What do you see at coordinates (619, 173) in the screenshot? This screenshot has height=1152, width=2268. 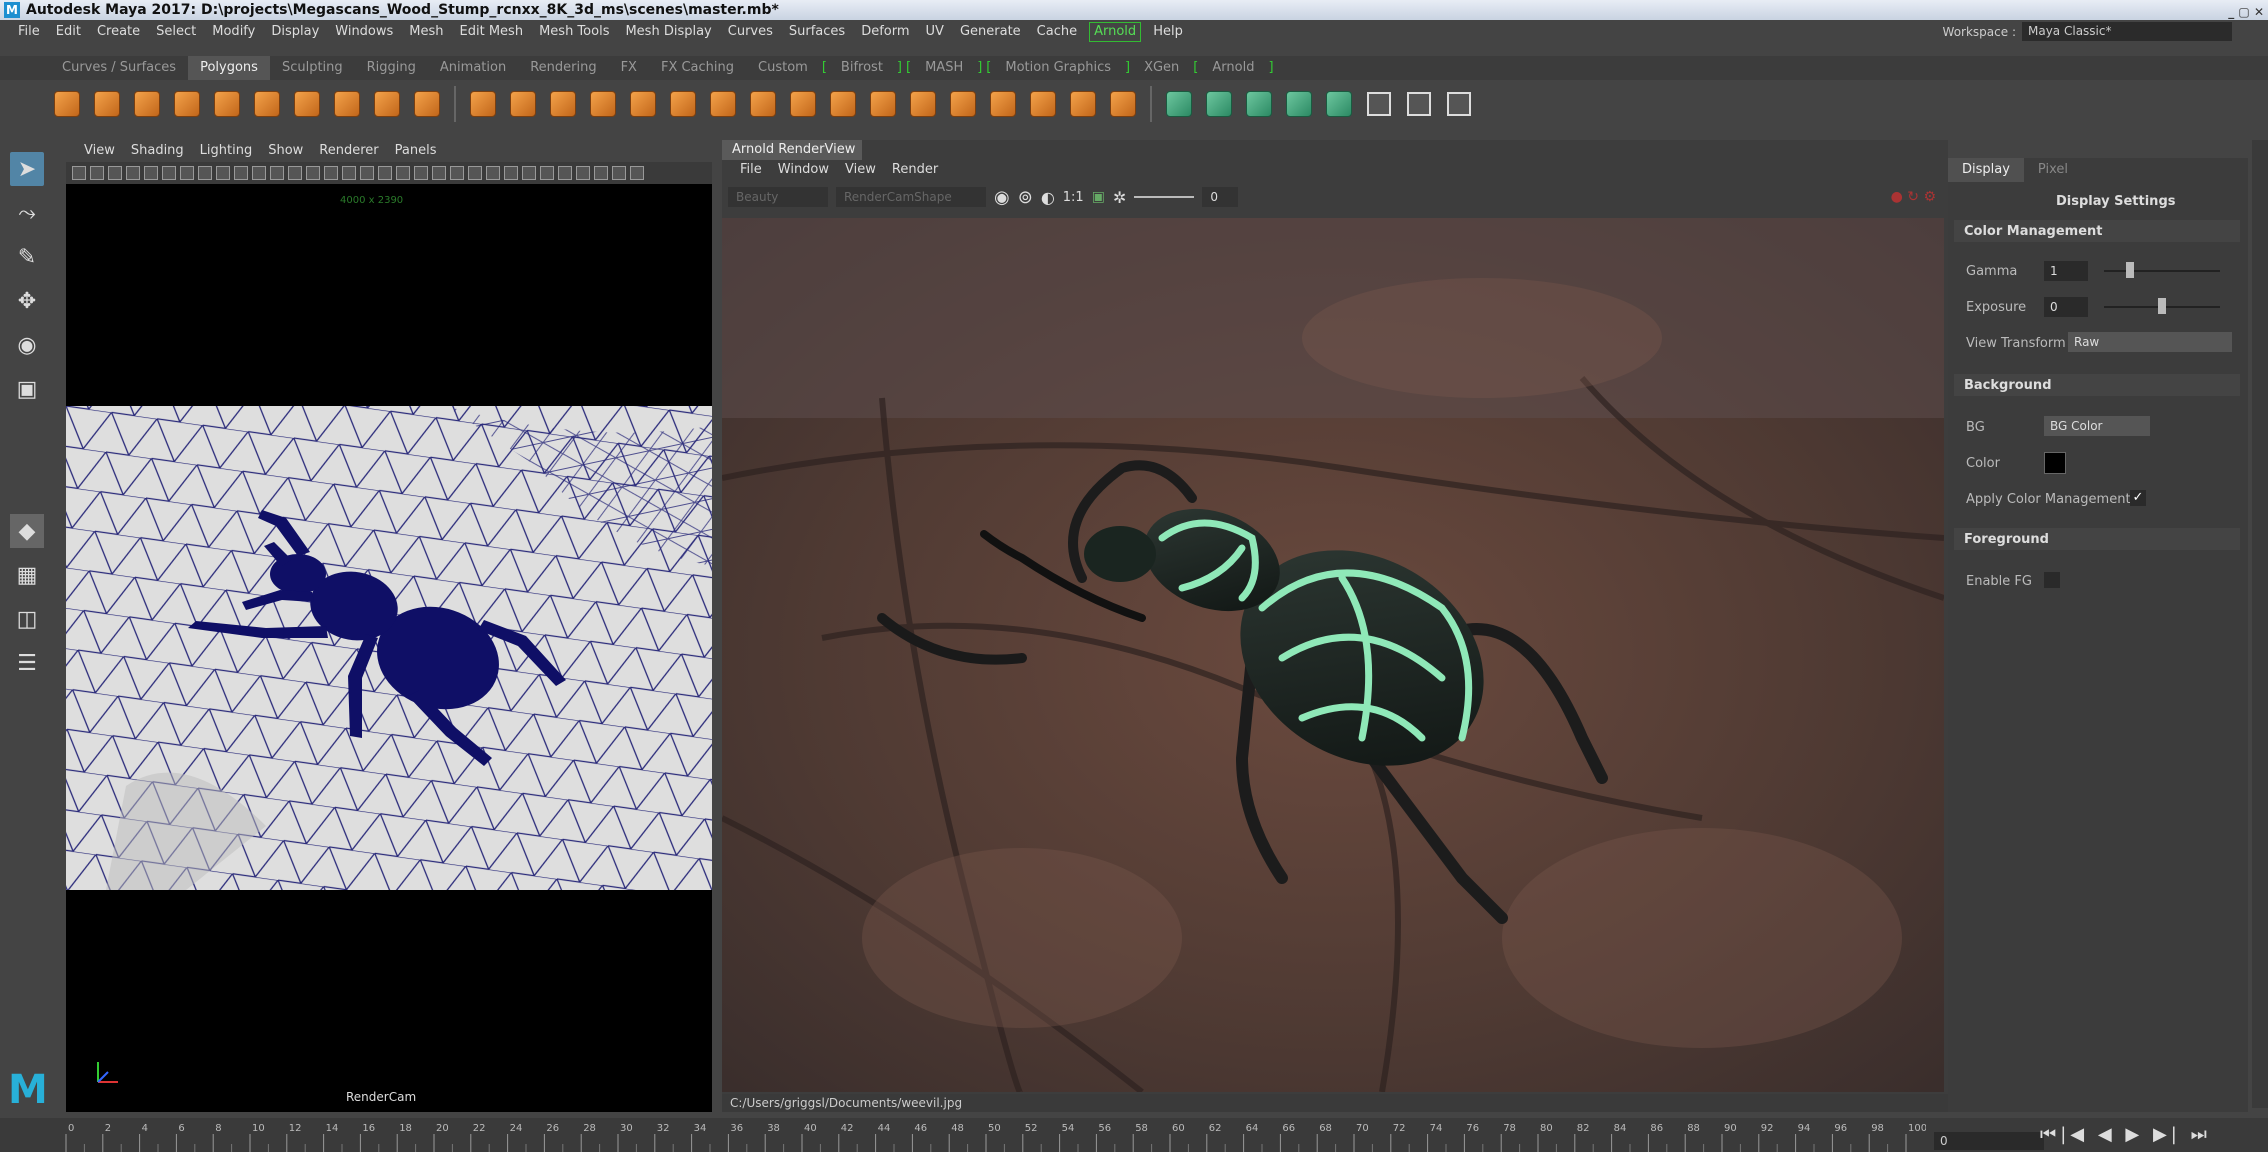 I see `viewport-tool-30-icon` at bounding box center [619, 173].